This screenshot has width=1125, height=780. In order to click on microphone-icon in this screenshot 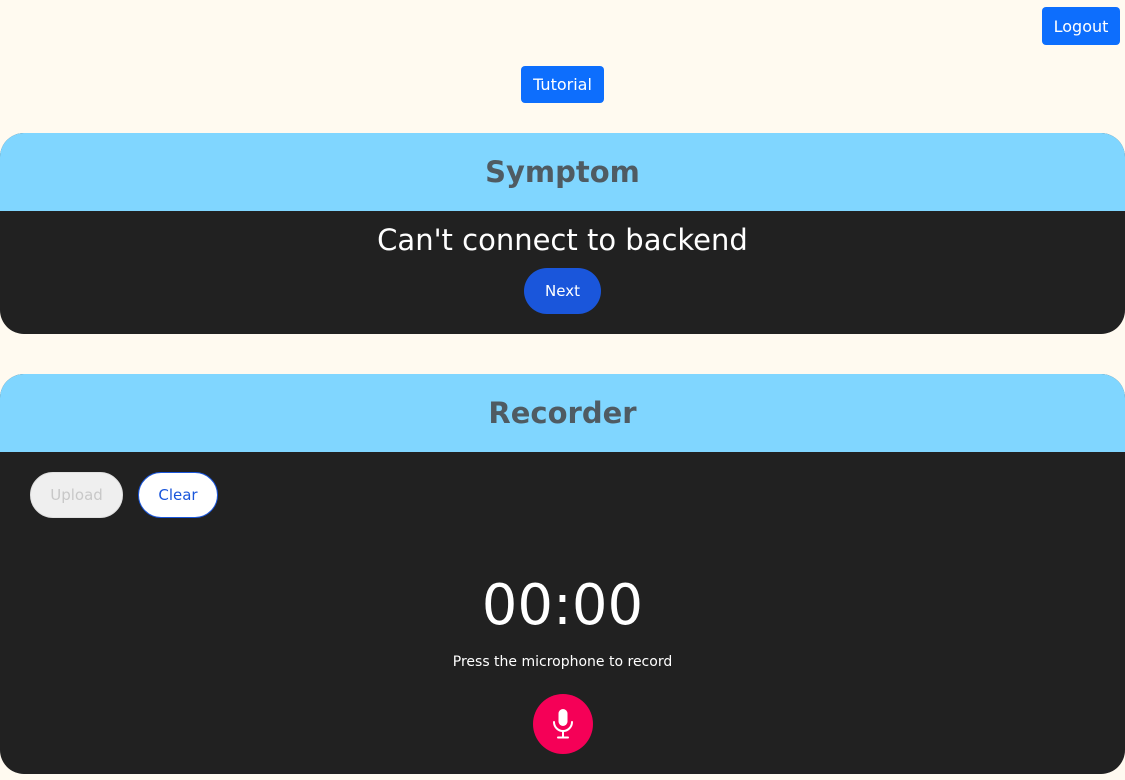, I will do `click(563, 724)`.